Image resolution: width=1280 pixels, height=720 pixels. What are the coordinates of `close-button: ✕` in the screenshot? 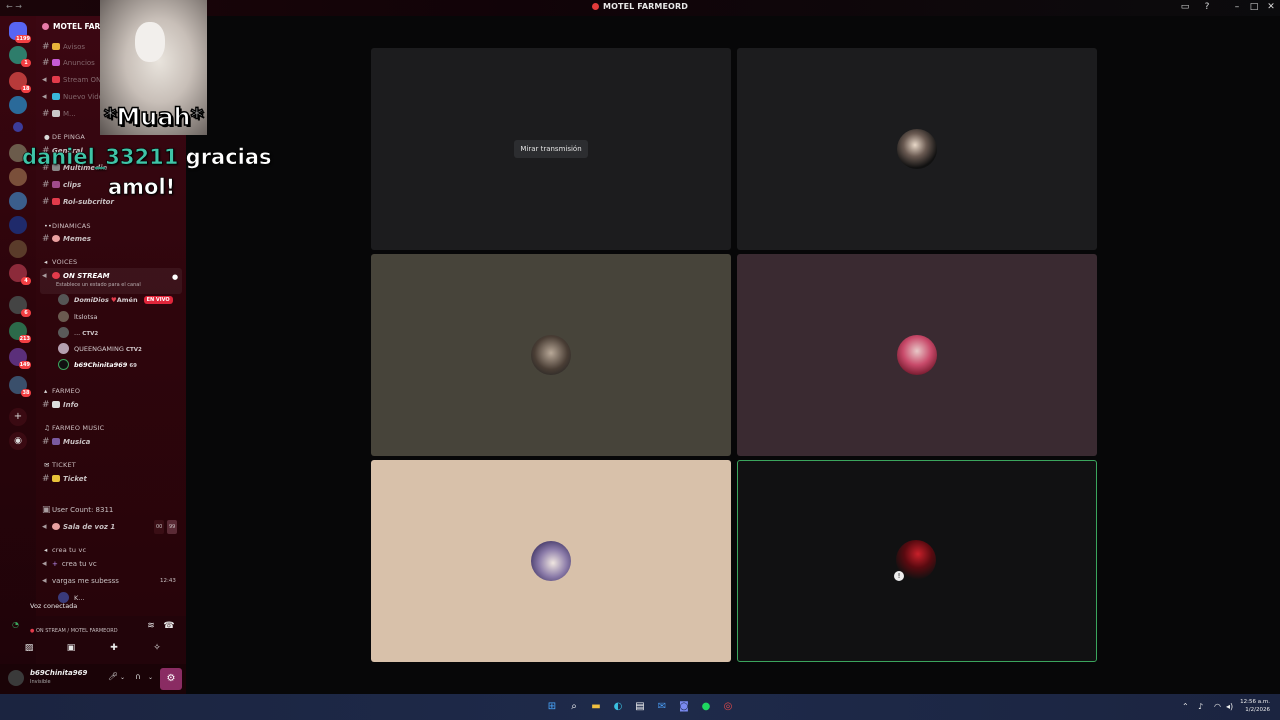 It's located at (1271, 7).